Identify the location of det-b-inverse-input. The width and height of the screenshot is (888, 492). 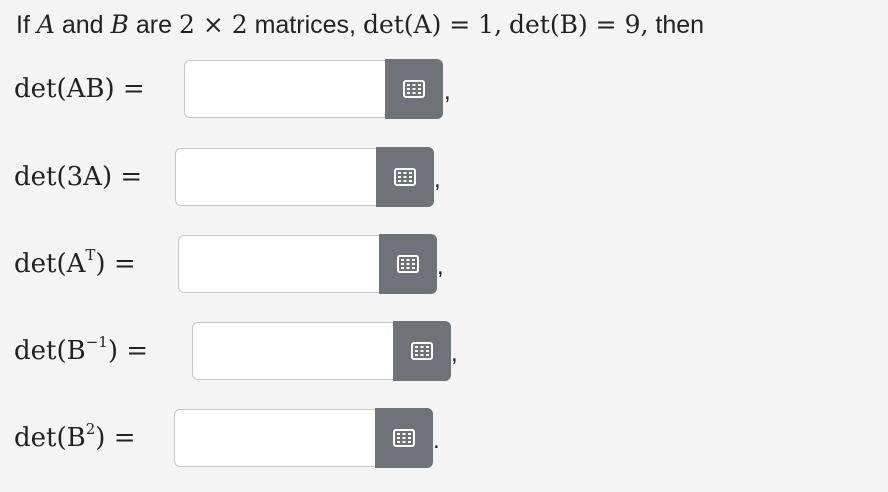
(292, 351).